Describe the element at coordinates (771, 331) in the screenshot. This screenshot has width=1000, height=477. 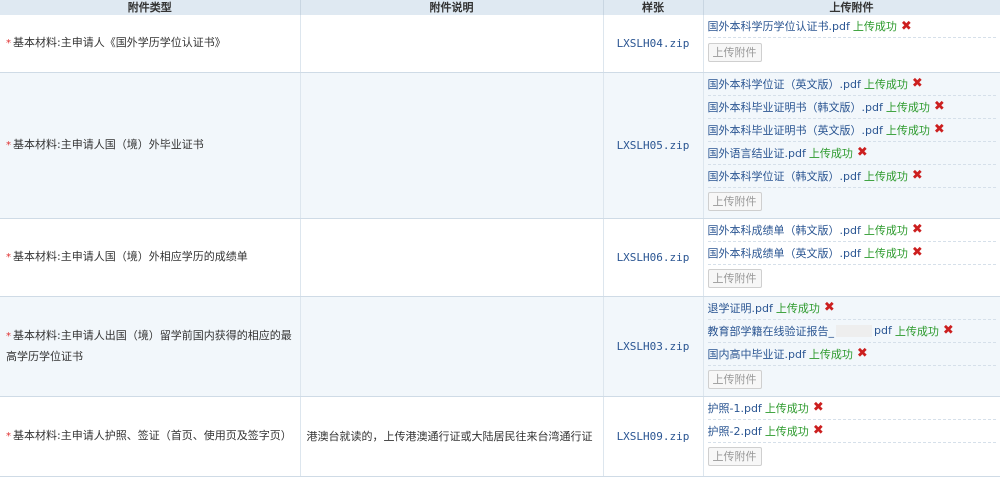
I see `file-link: 教育部学籍在线验证报告_` at that location.